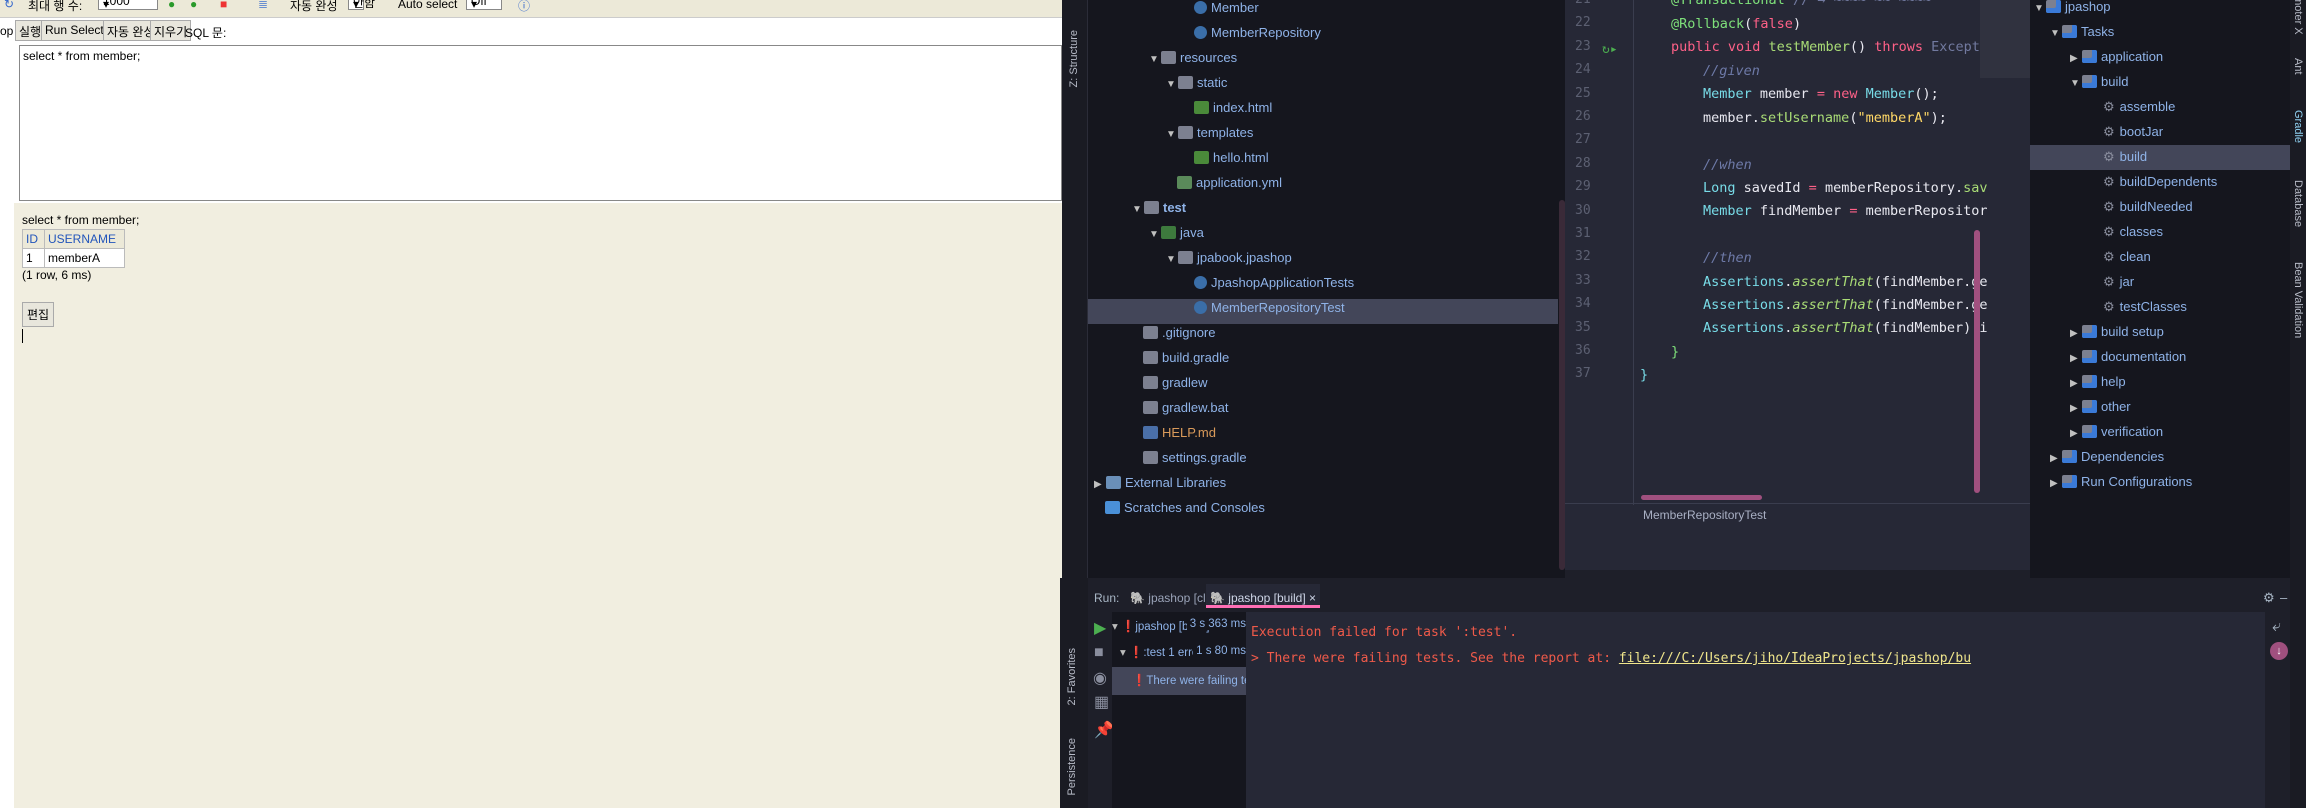  I want to click on eye-icon: ◉, so click(1100, 678).